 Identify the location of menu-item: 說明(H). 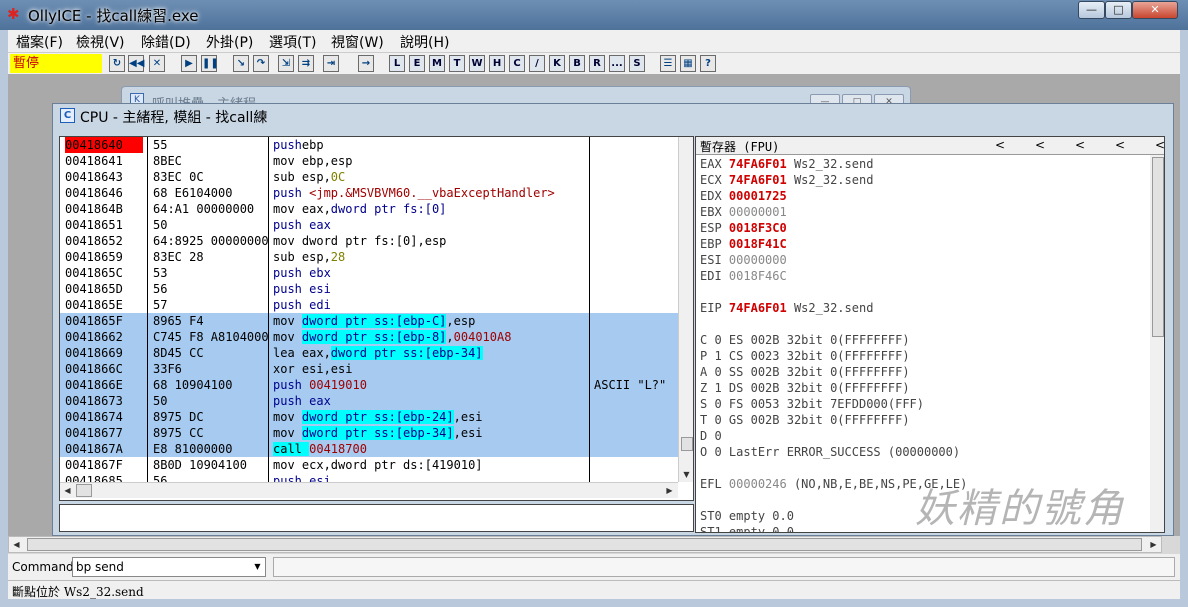
(424, 42).